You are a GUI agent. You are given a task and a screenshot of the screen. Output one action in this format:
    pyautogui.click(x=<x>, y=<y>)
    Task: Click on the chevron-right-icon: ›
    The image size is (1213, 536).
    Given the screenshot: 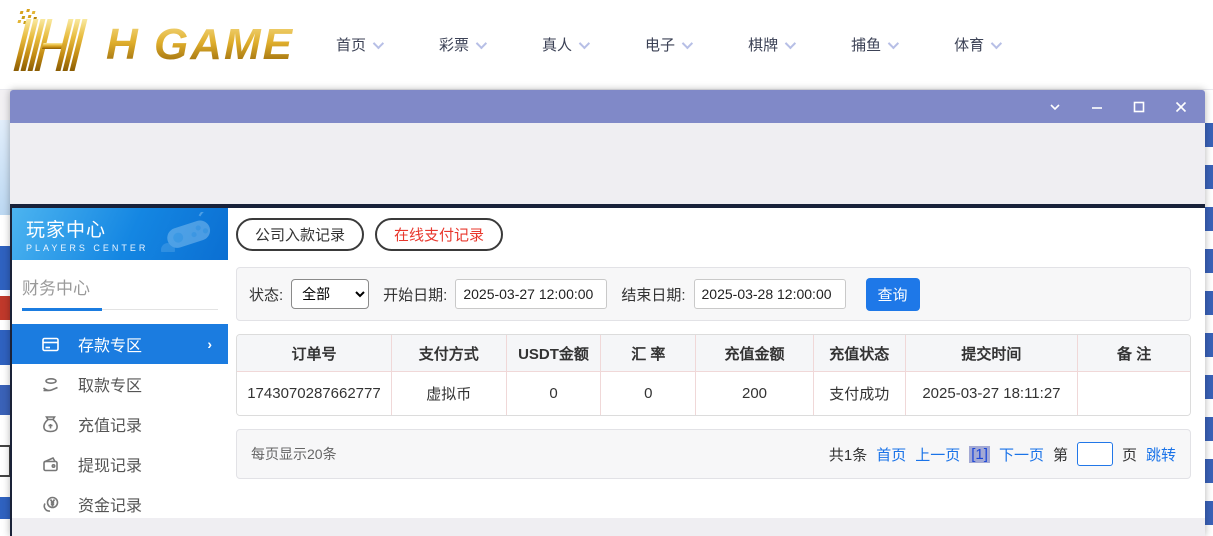 What is the action you would take?
    pyautogui.click(x=209, y=344)
    